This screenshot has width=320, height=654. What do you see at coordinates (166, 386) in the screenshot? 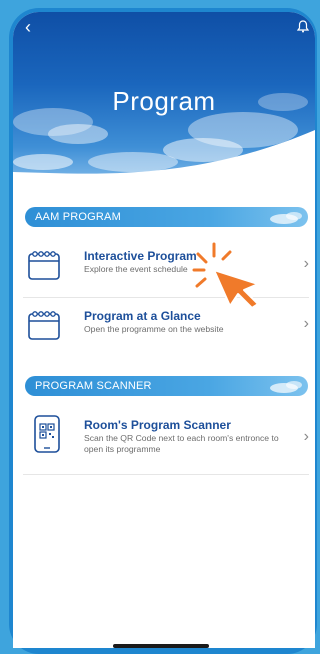
I see `section-header-program-scanner: PROGRAM SCANNER` at bounding box center [166, 386].